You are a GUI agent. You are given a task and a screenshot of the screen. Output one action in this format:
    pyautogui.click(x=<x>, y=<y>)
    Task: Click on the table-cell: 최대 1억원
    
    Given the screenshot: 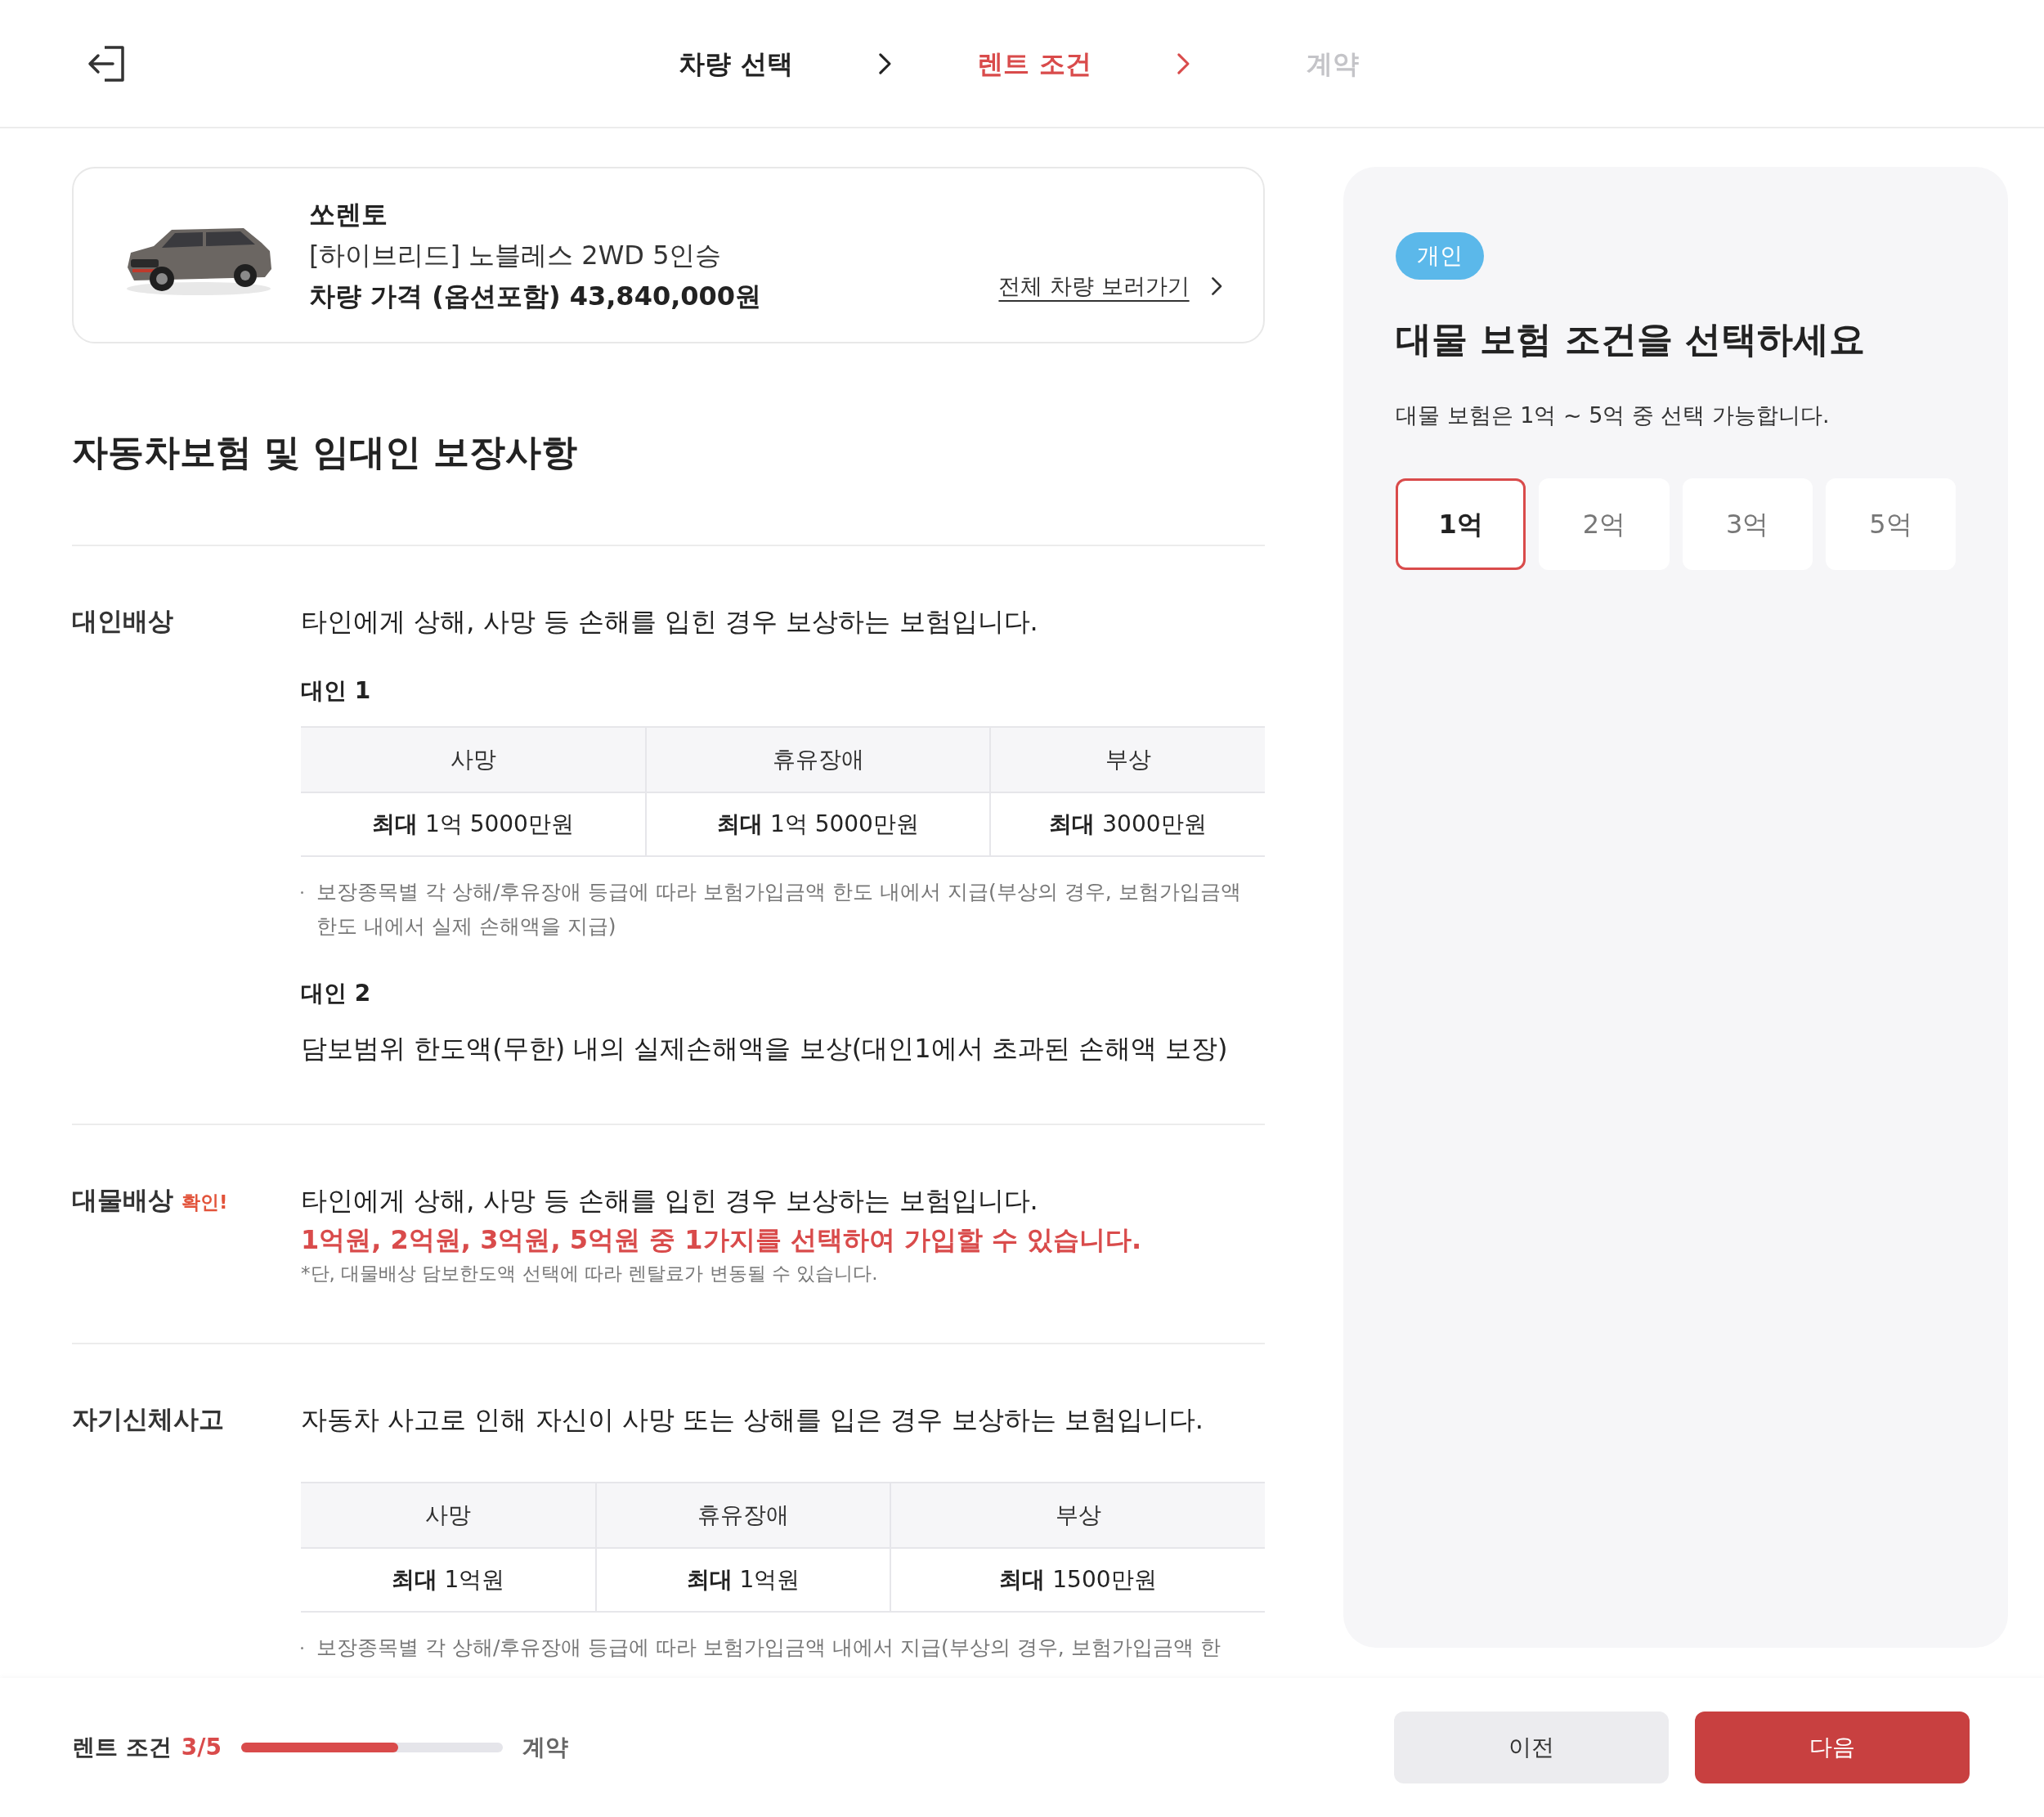 What is the action you would take?
    pyautogui.click(x=742, y=1580)
    